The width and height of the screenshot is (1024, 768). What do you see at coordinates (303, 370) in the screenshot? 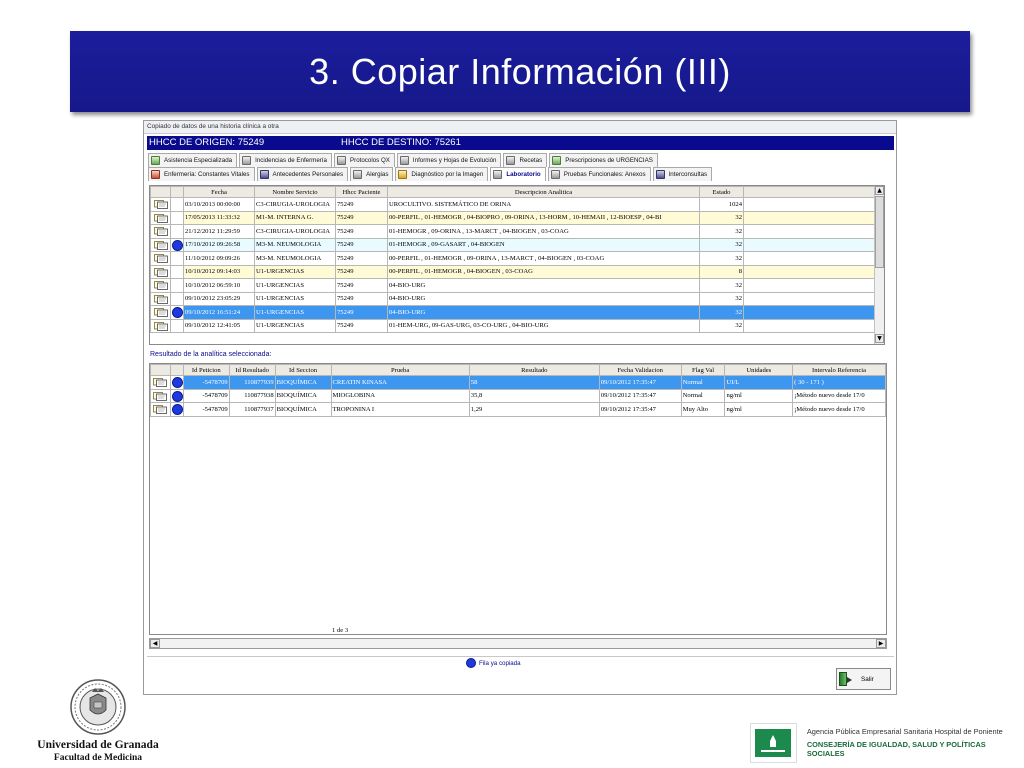
I see `results-header-id-seccion: Id Seccion` at bounding box center [303, 370].